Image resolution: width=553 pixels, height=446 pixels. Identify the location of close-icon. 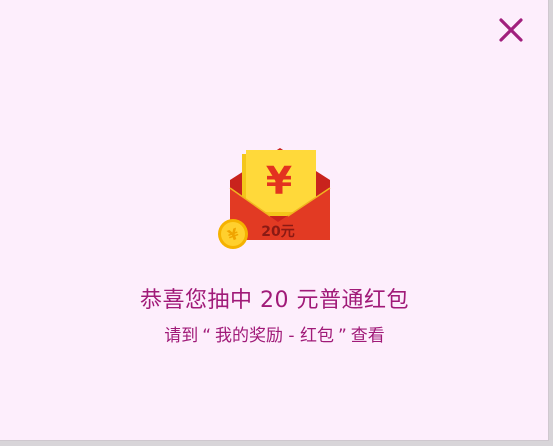
(511, 30).